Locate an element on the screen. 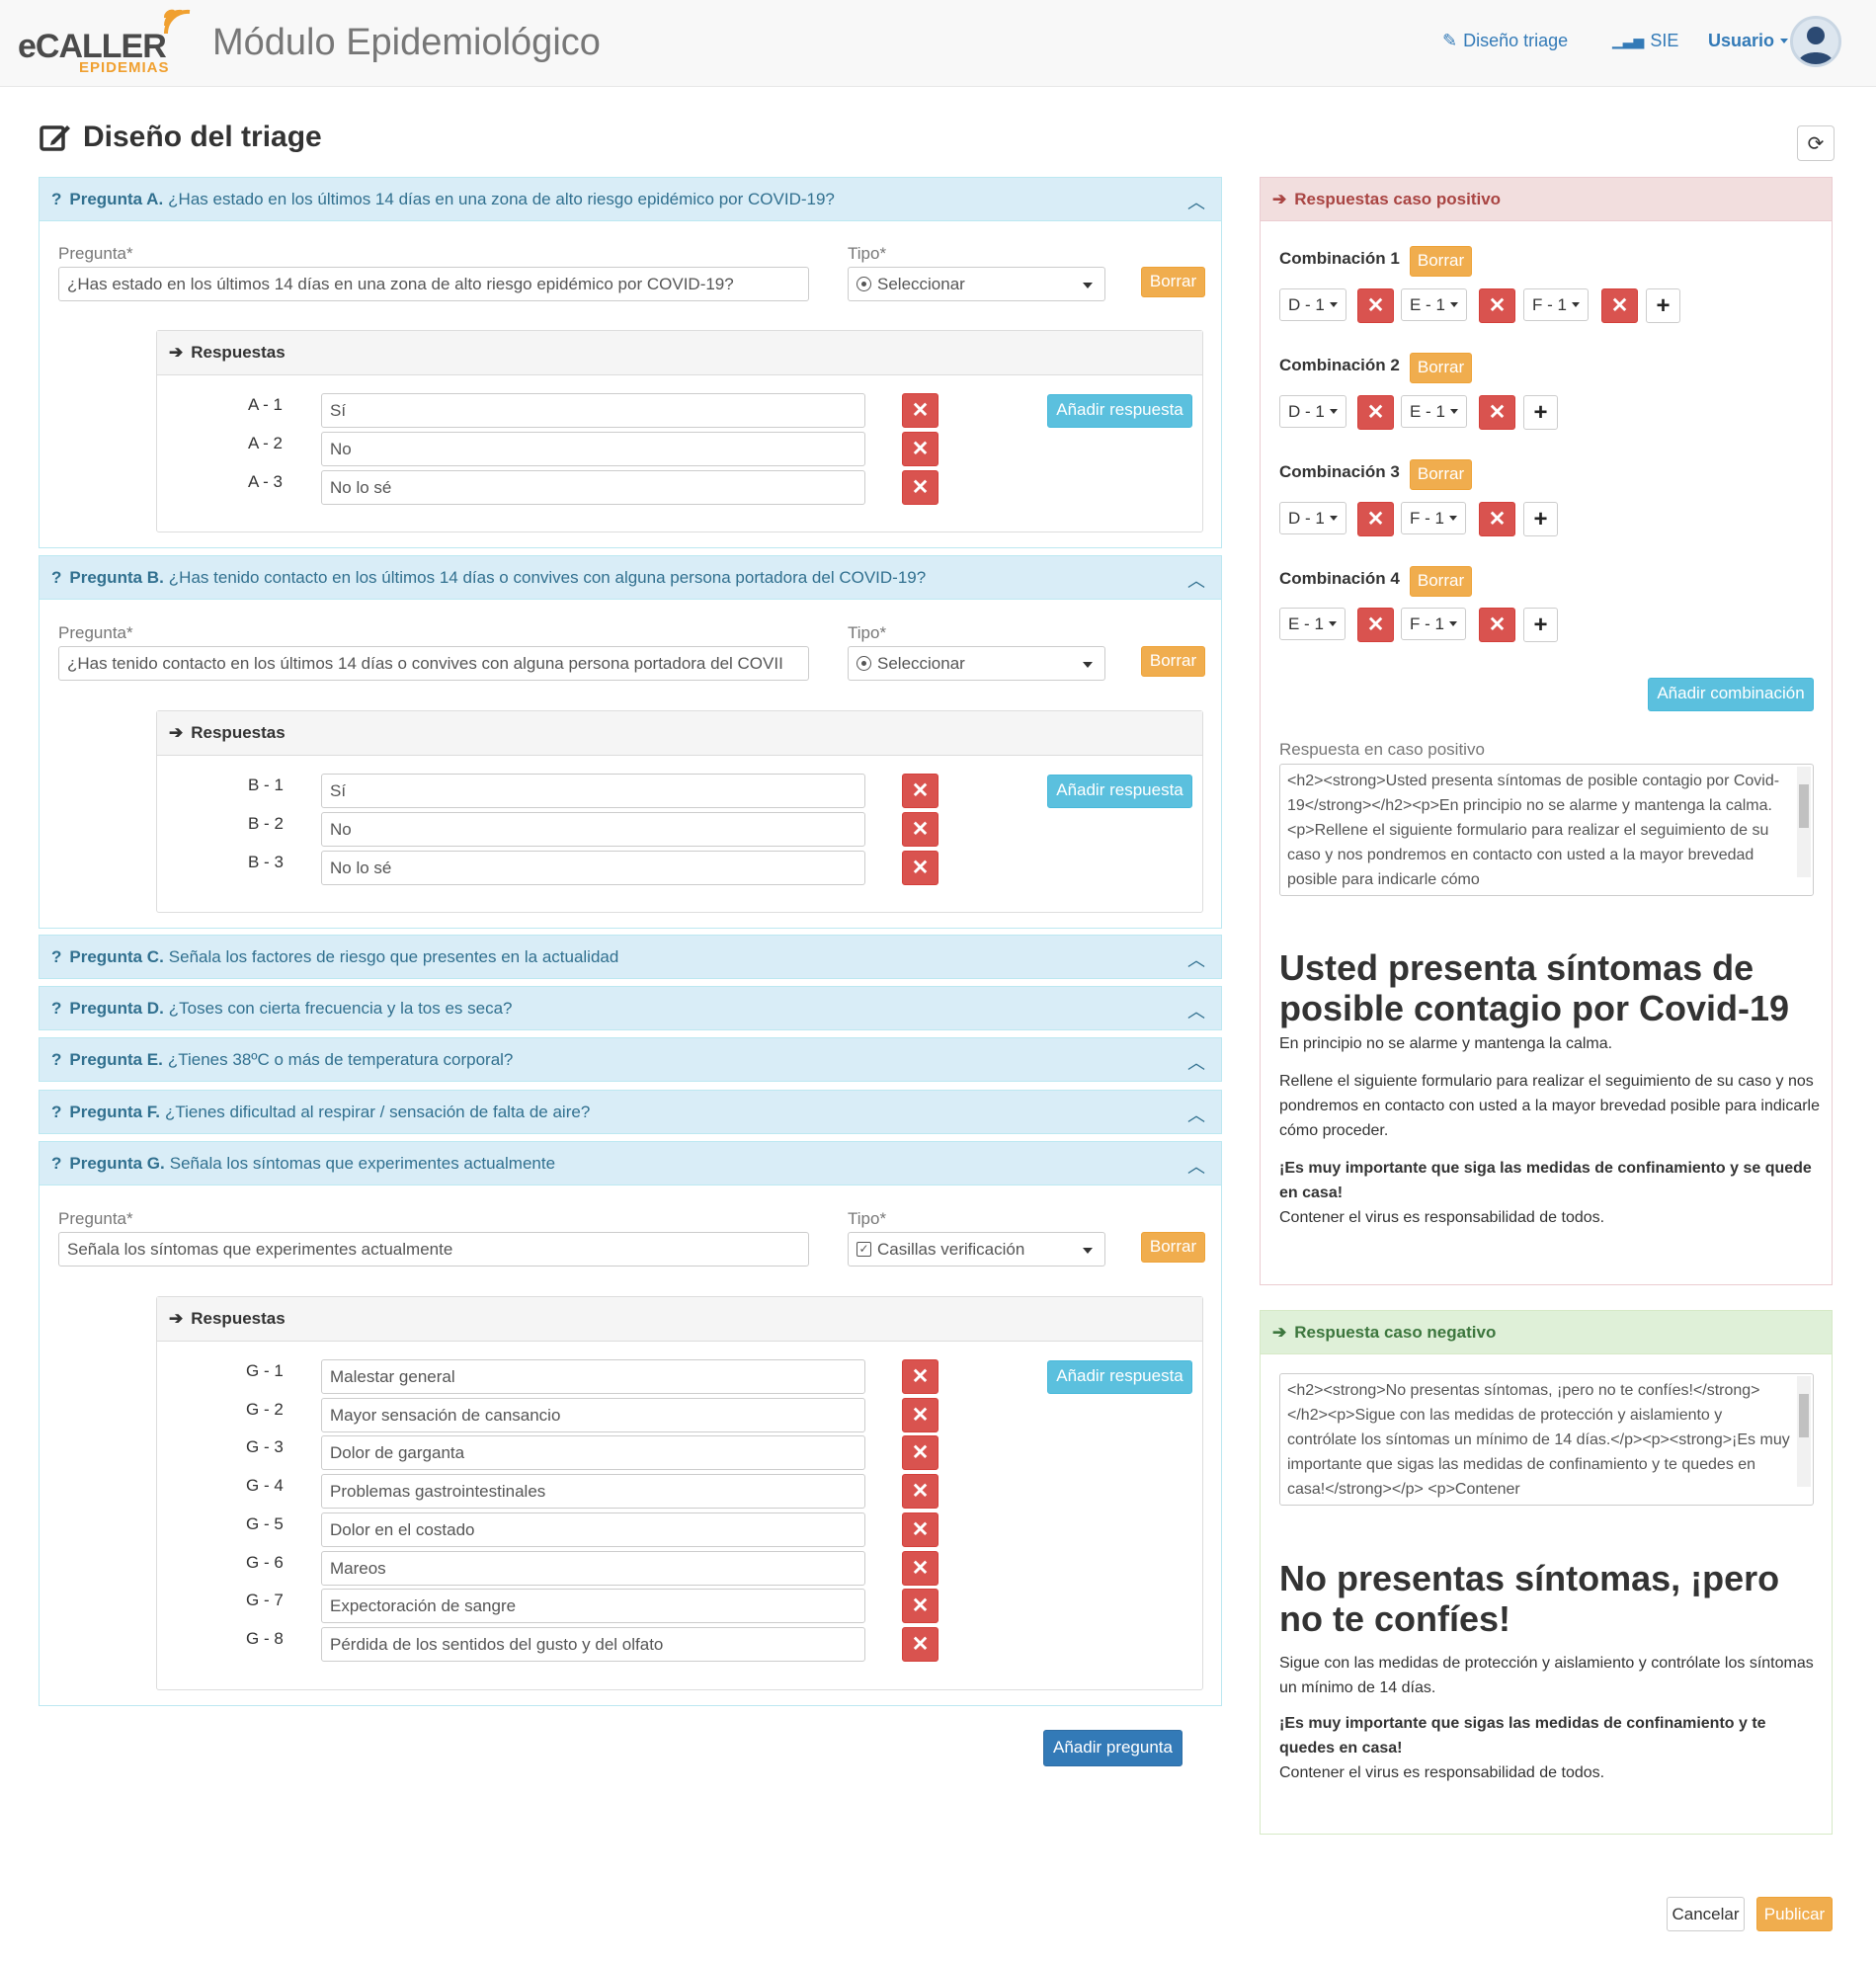  refresh-button: ⟳ is located at coordinates (1816, 143).